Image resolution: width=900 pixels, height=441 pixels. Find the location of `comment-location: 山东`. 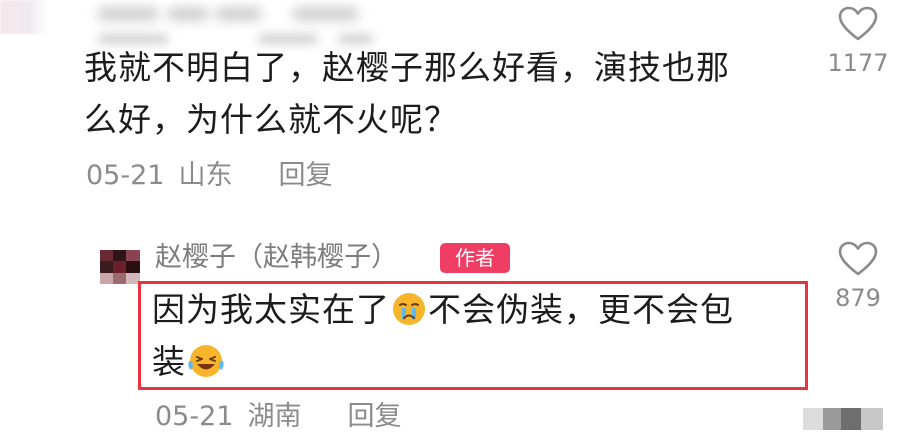

comment-location: 山东 is located at coordinates (205, 175).